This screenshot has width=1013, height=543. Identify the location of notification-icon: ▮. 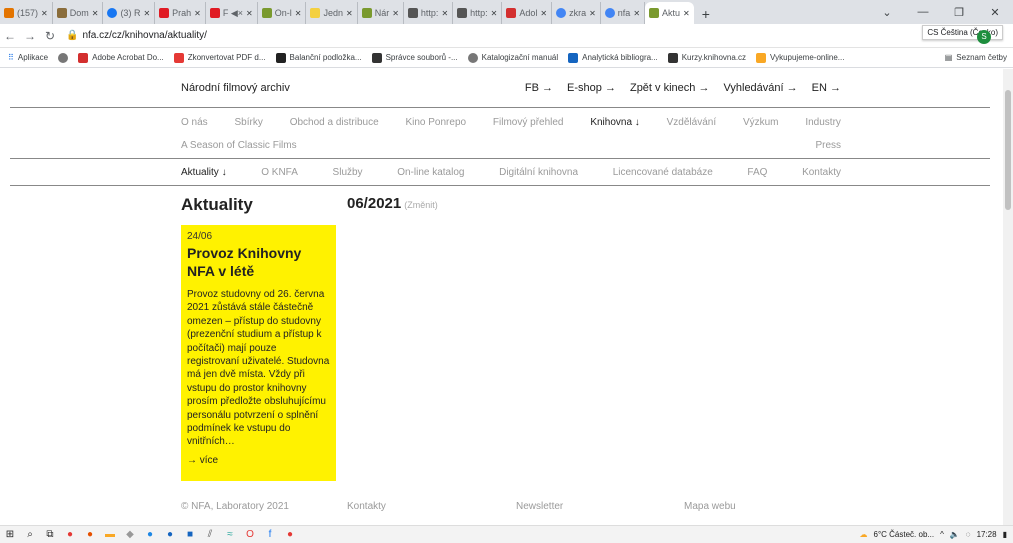
(1005, 534).